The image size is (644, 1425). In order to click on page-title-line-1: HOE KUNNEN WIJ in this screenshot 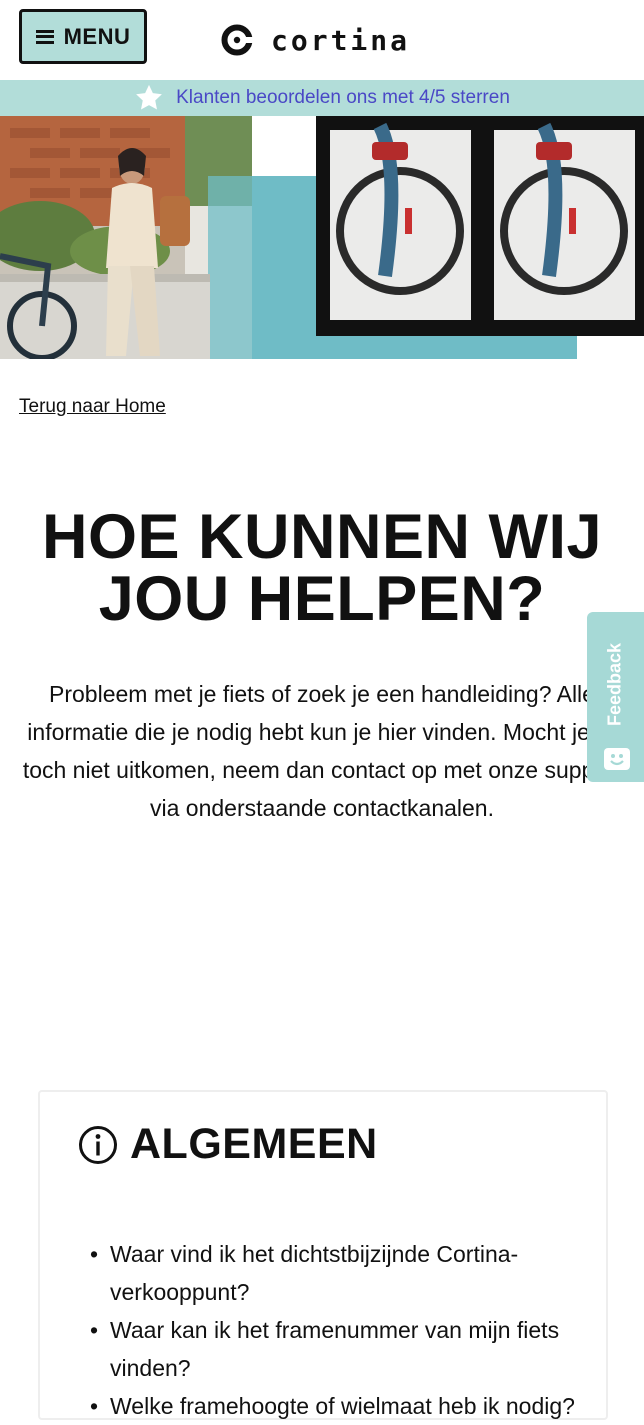, I will do `click(322, 537)`.